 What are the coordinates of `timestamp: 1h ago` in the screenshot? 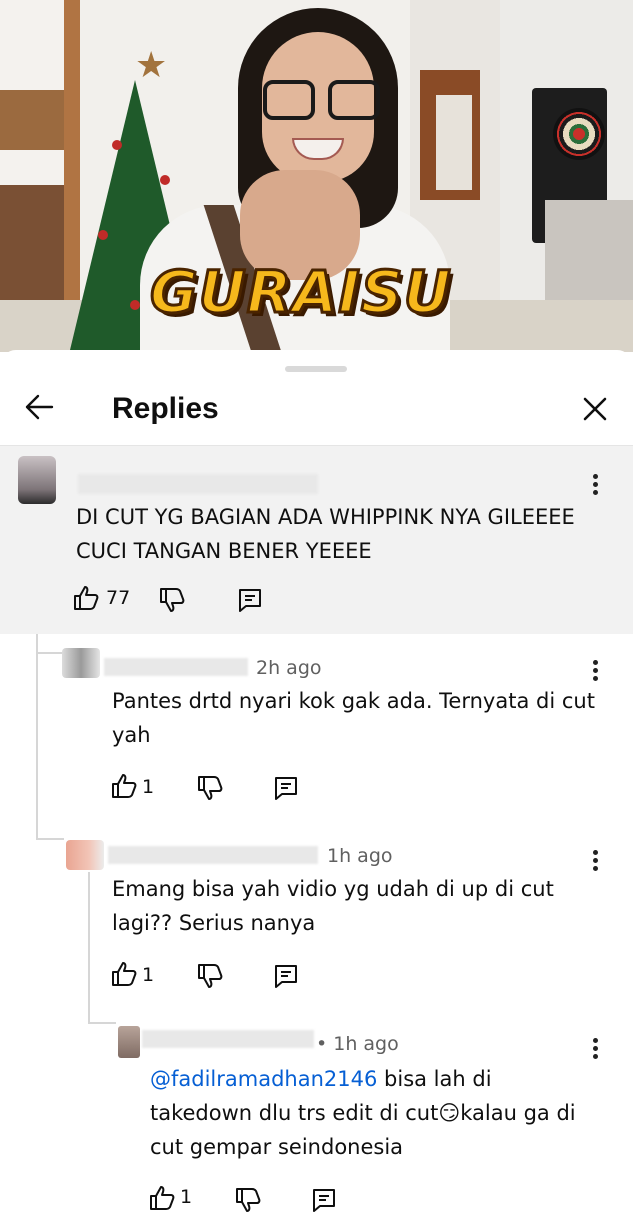 It's located at (360, 856).